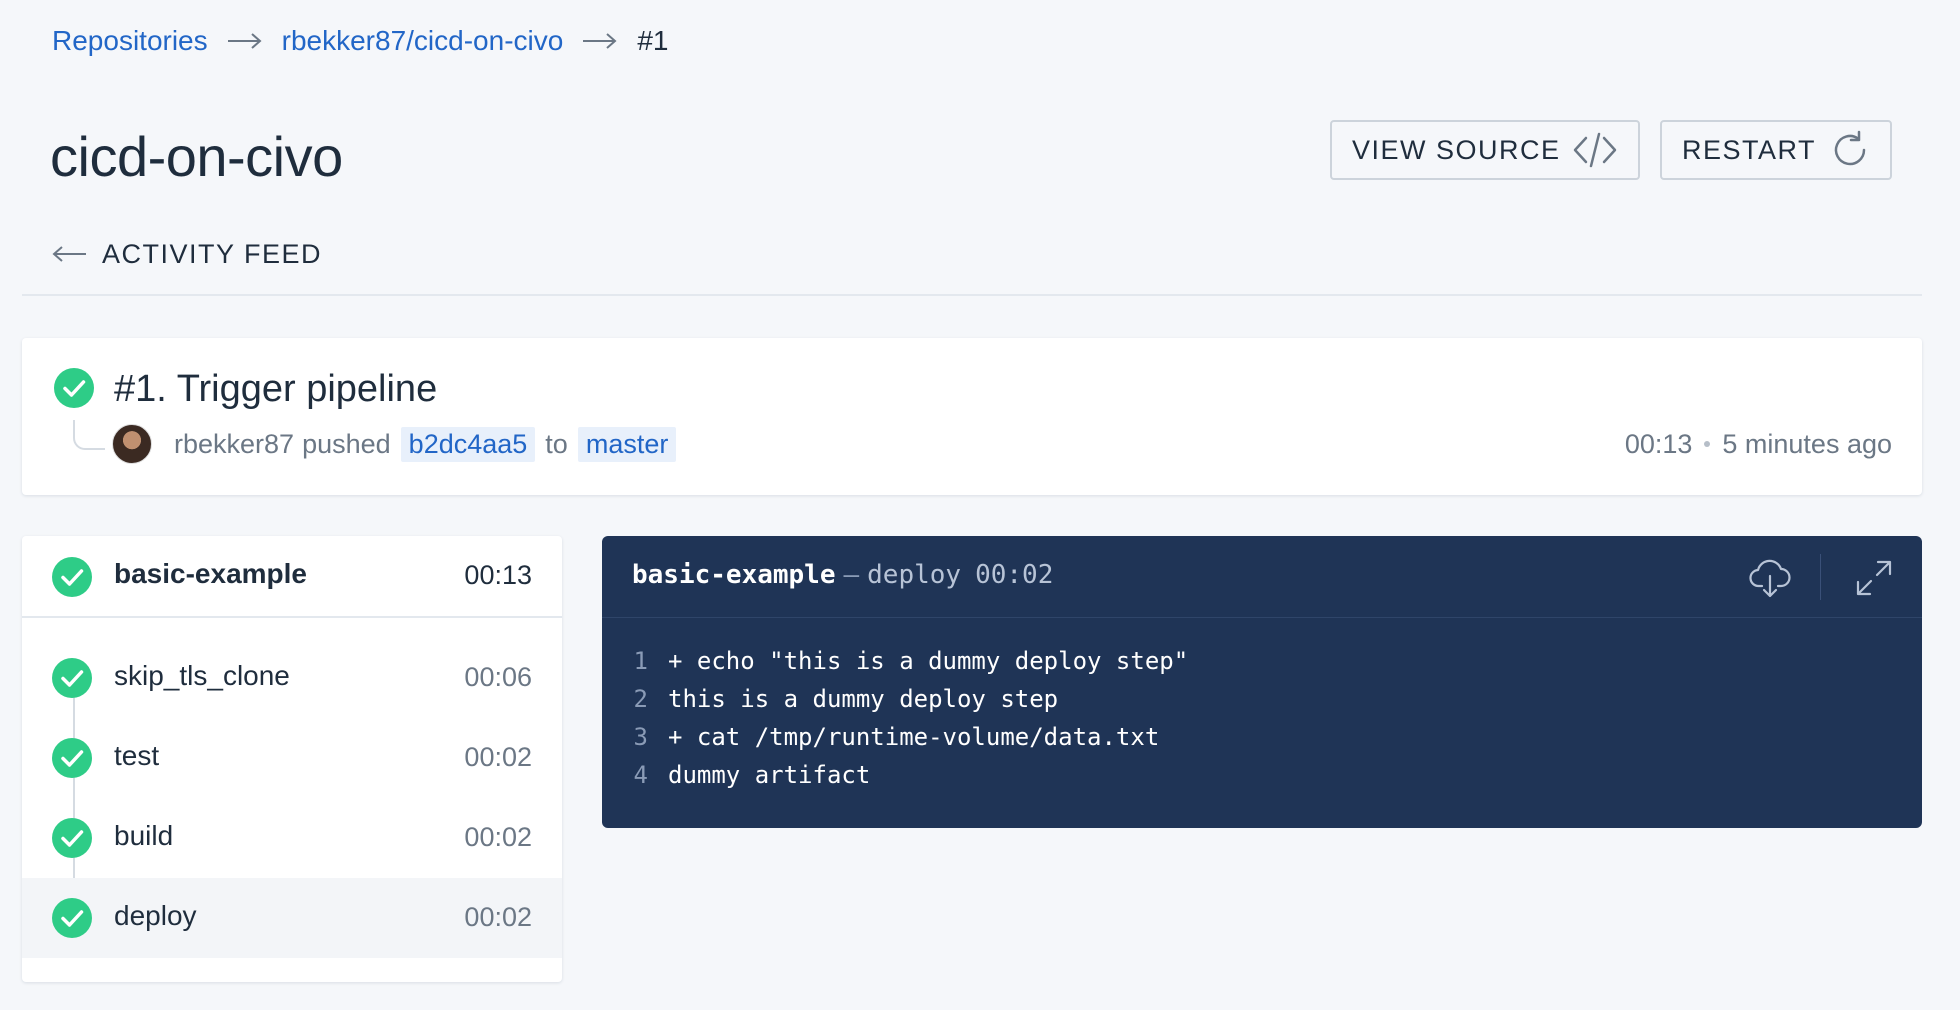 The image size is (1960, 1010). Describe the element at coordinates (130, 41) in the screenshot. I see `breadcrumb-repositories-link: Repositories` at that location.